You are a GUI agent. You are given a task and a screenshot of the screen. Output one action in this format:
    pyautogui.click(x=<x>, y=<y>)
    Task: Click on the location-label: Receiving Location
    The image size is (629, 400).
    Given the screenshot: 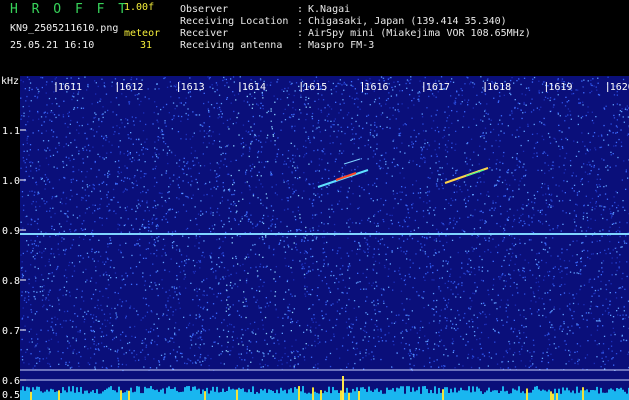 What is the action you would take?
    pyautogui.click(x=234, y=21)
    